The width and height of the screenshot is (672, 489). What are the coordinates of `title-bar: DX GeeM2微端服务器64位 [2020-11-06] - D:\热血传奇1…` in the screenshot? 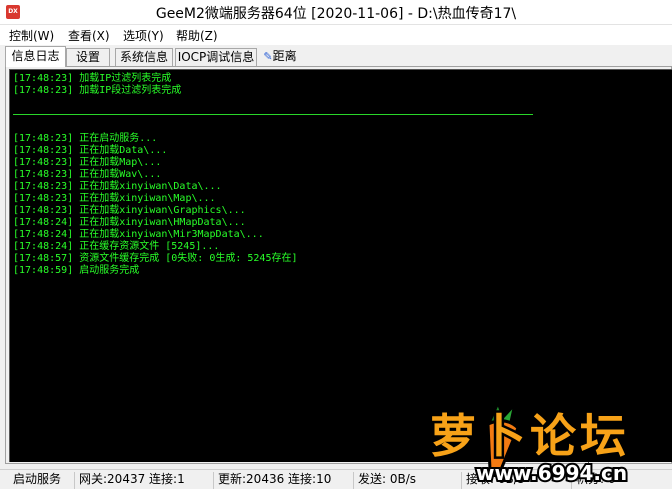 It's located at (336, 12).